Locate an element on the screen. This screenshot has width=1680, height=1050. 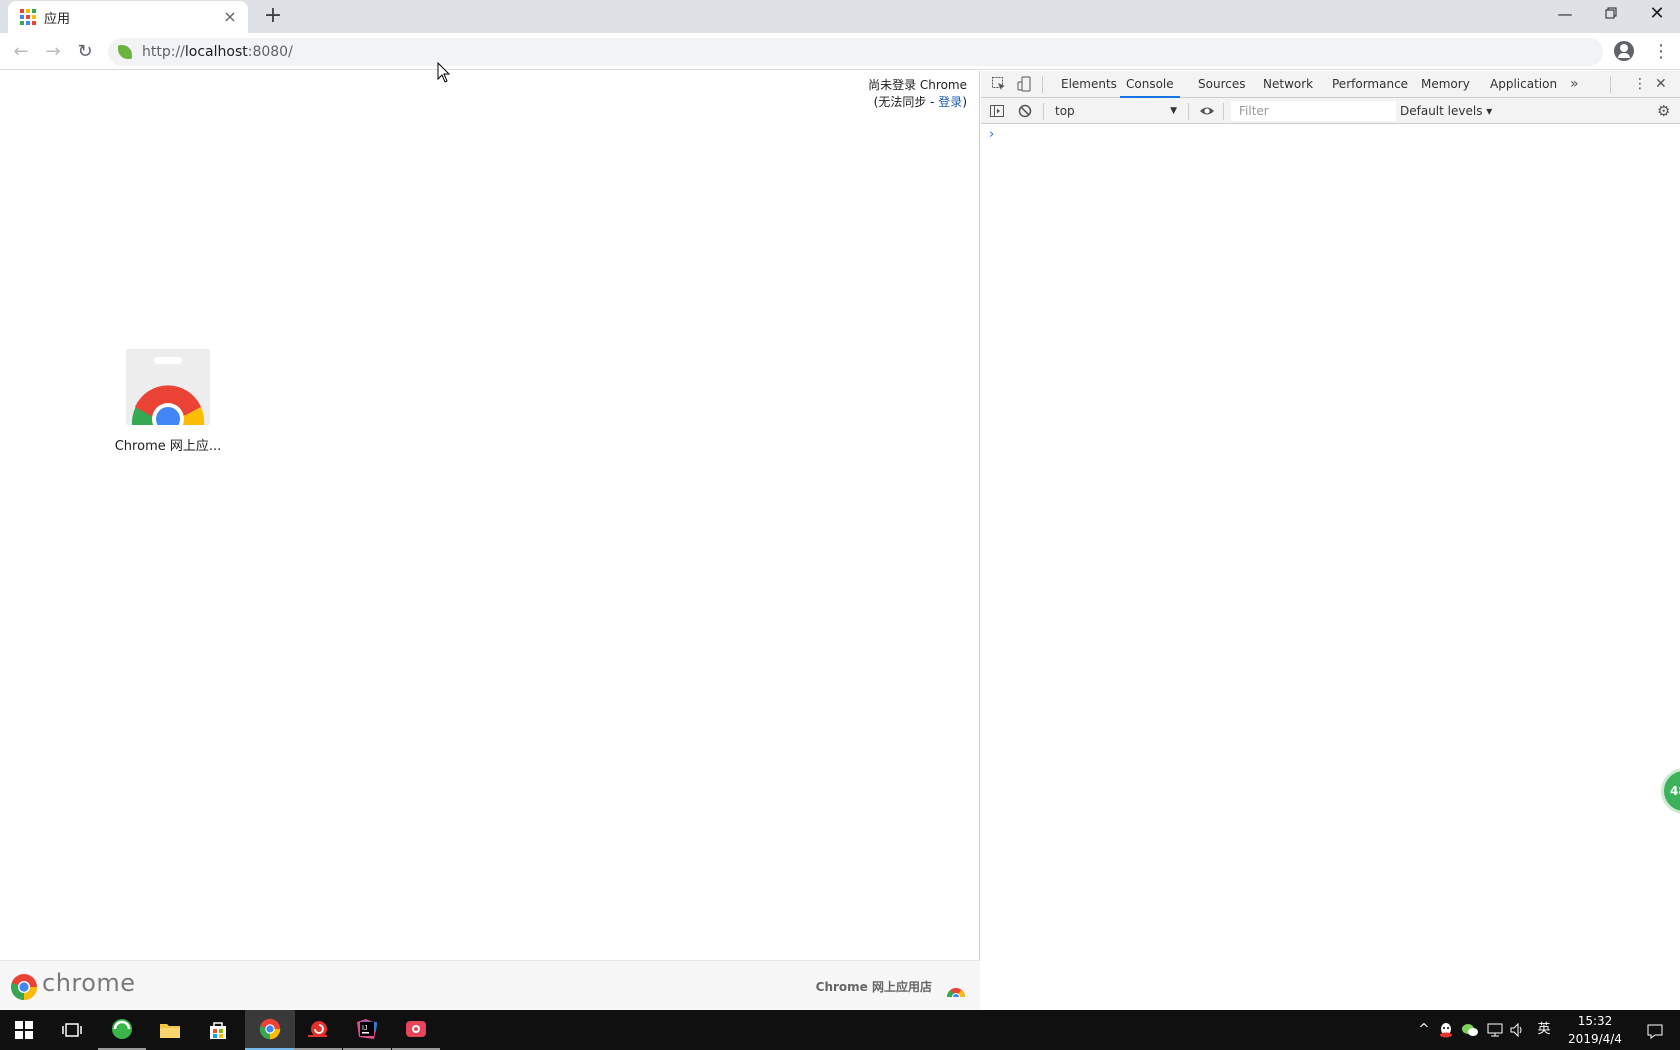
site-leaf-icon is located at coordinates (125, 52).